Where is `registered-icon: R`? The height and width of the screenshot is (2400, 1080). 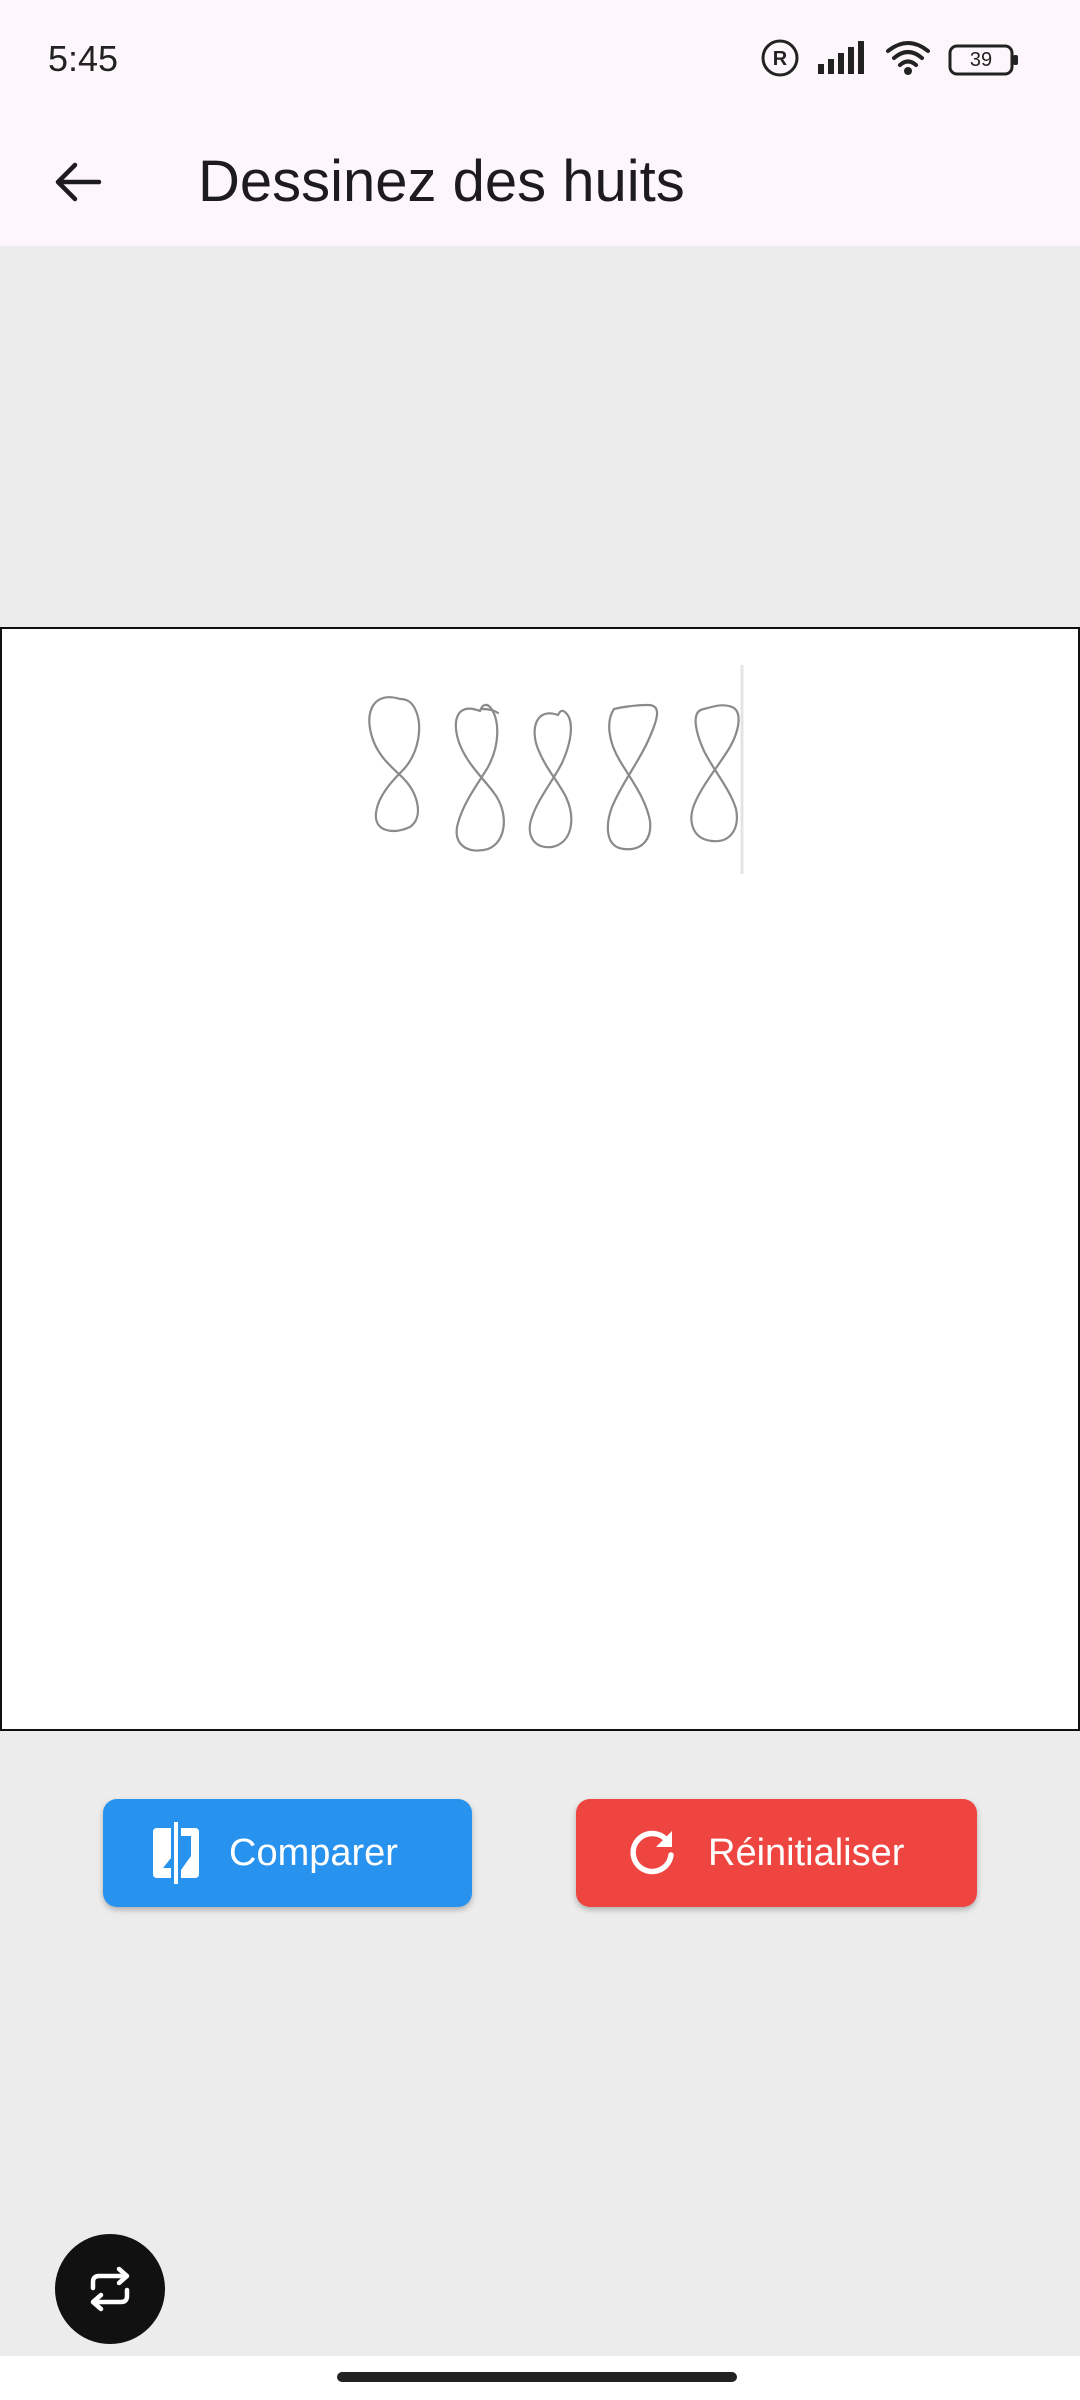 registered-icon: R is located at coordinates (780, 60).